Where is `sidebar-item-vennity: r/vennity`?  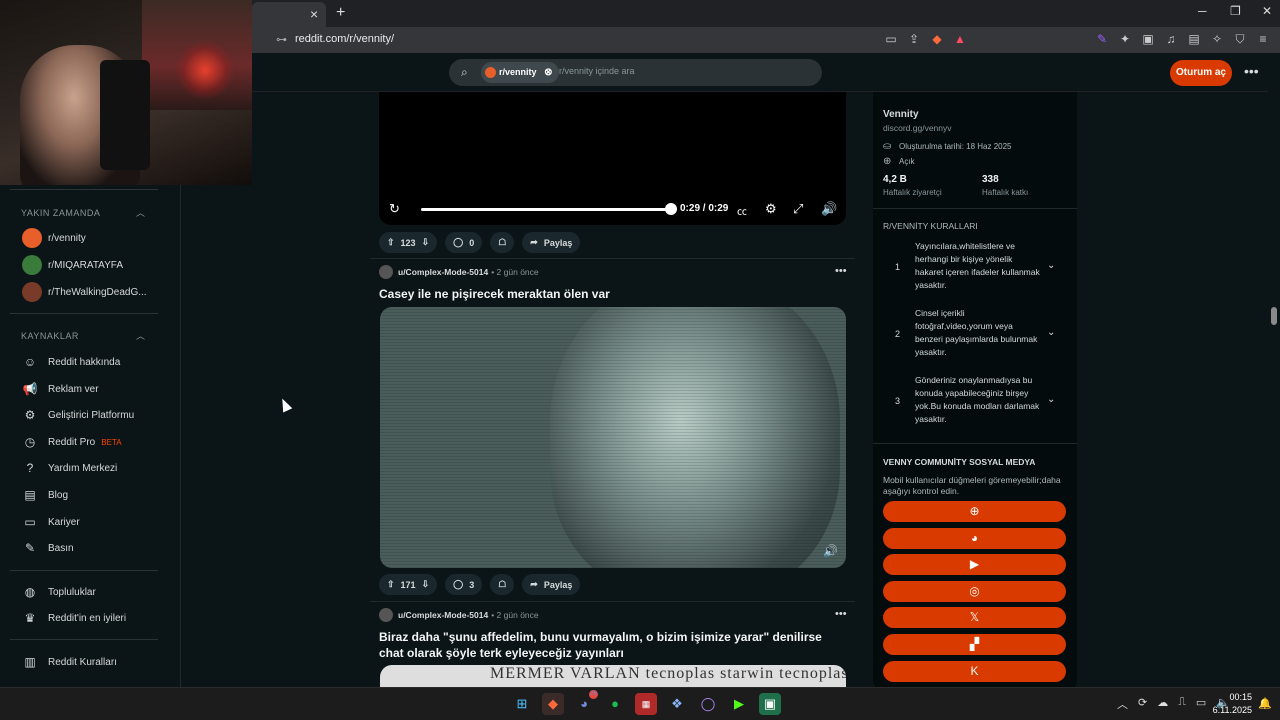 sidebar-item-vennity: r/vennity is located at coordinates (54, 238).